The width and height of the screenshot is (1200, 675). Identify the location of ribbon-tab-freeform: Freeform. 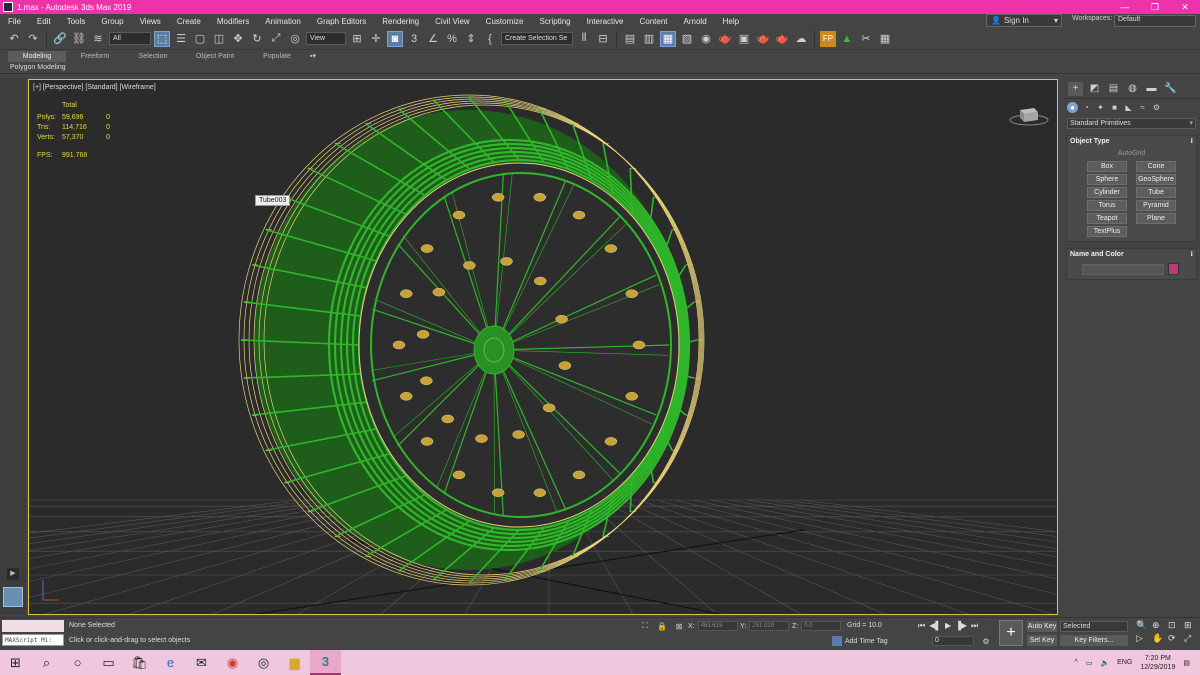
(95, 56).